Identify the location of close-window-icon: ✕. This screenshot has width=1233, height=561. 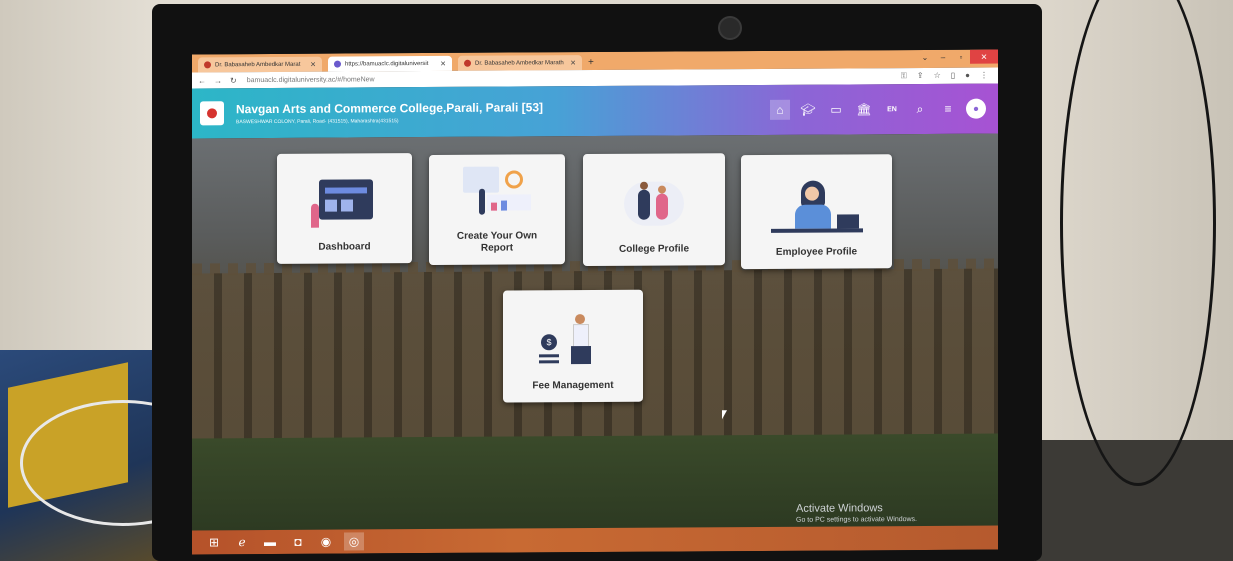
(984, 56).